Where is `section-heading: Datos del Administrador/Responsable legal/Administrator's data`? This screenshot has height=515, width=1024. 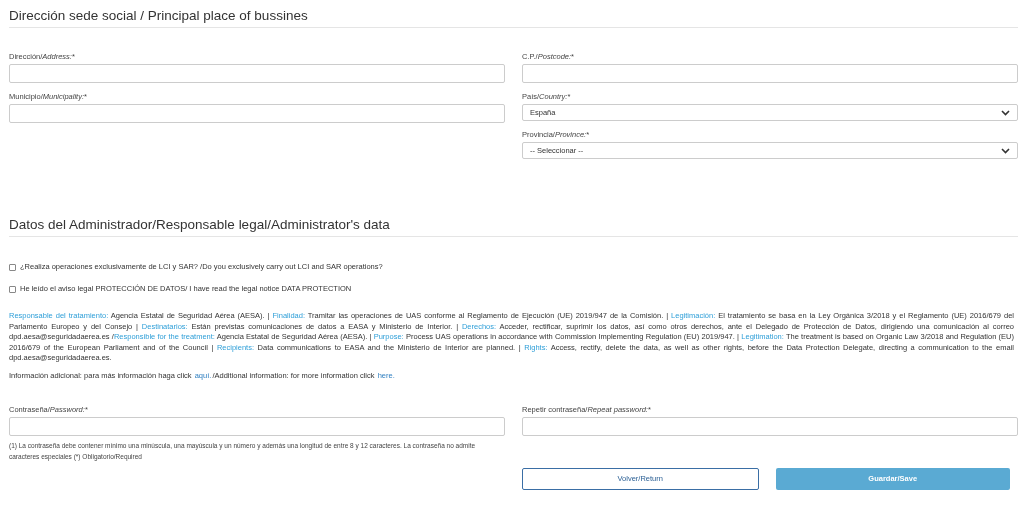 section-heading: Datos del Administrador/Responsable legal/Administrator's data is located at coordinates (200, 225).